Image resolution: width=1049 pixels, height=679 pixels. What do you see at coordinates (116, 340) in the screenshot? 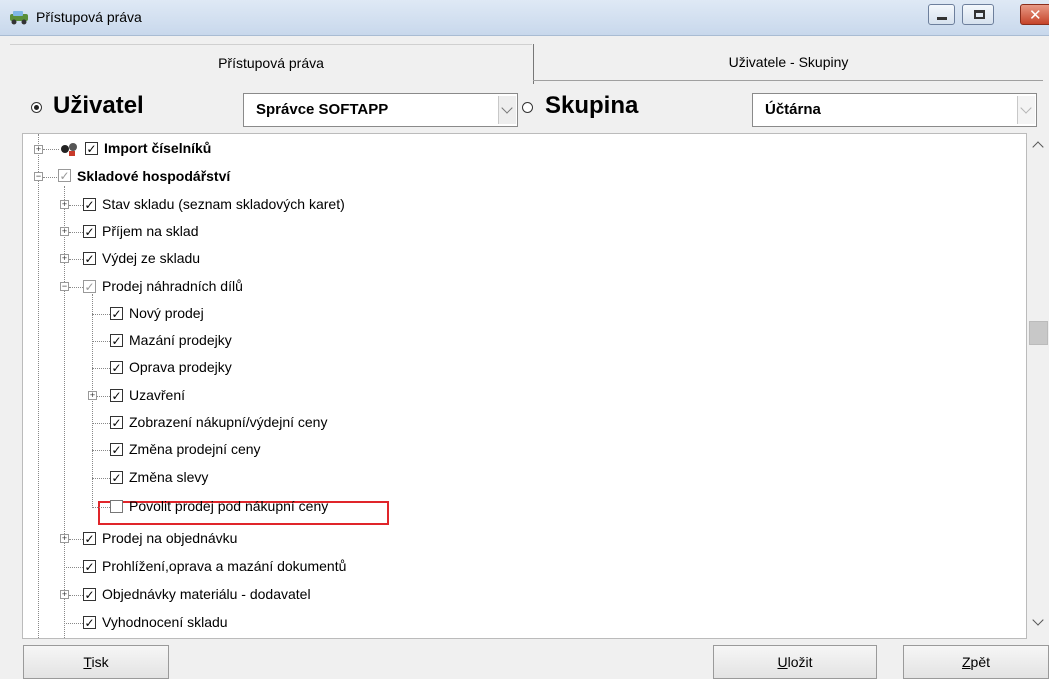
I see `checkbox-item-7: ✓` at bounding box center [116, 340].